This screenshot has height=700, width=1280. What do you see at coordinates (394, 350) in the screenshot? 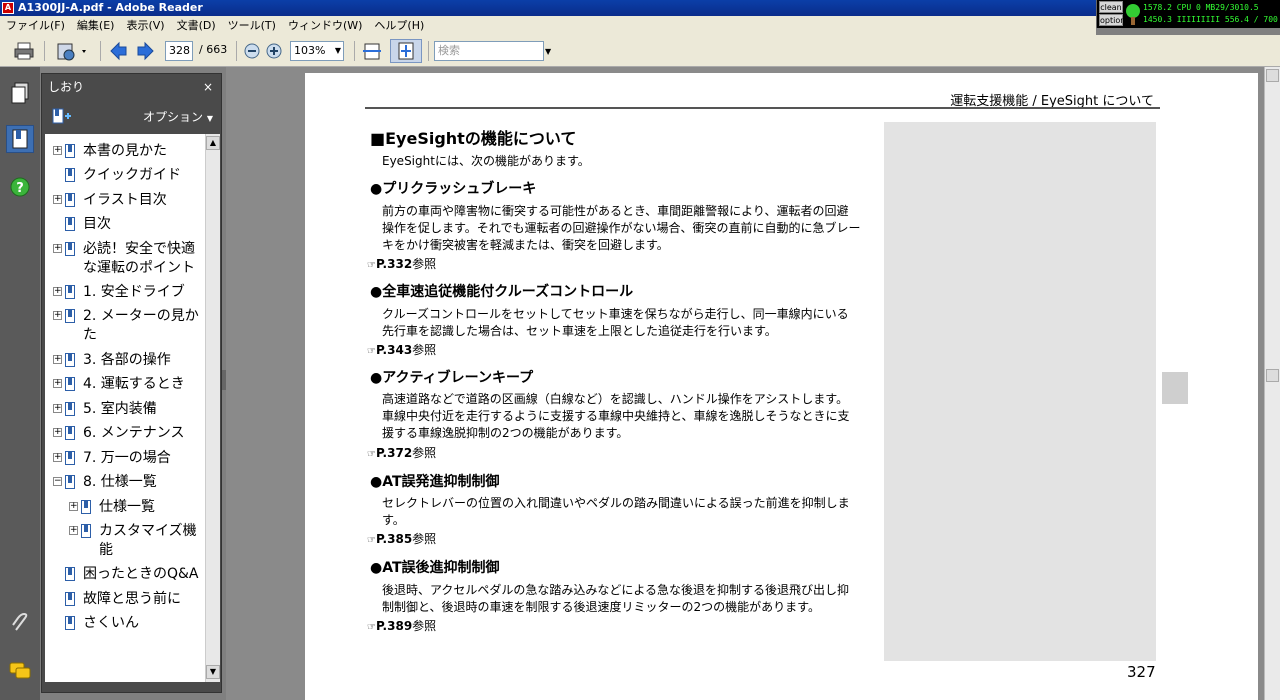
I see `reference-page: P.343` at bounding box center [394, 350].